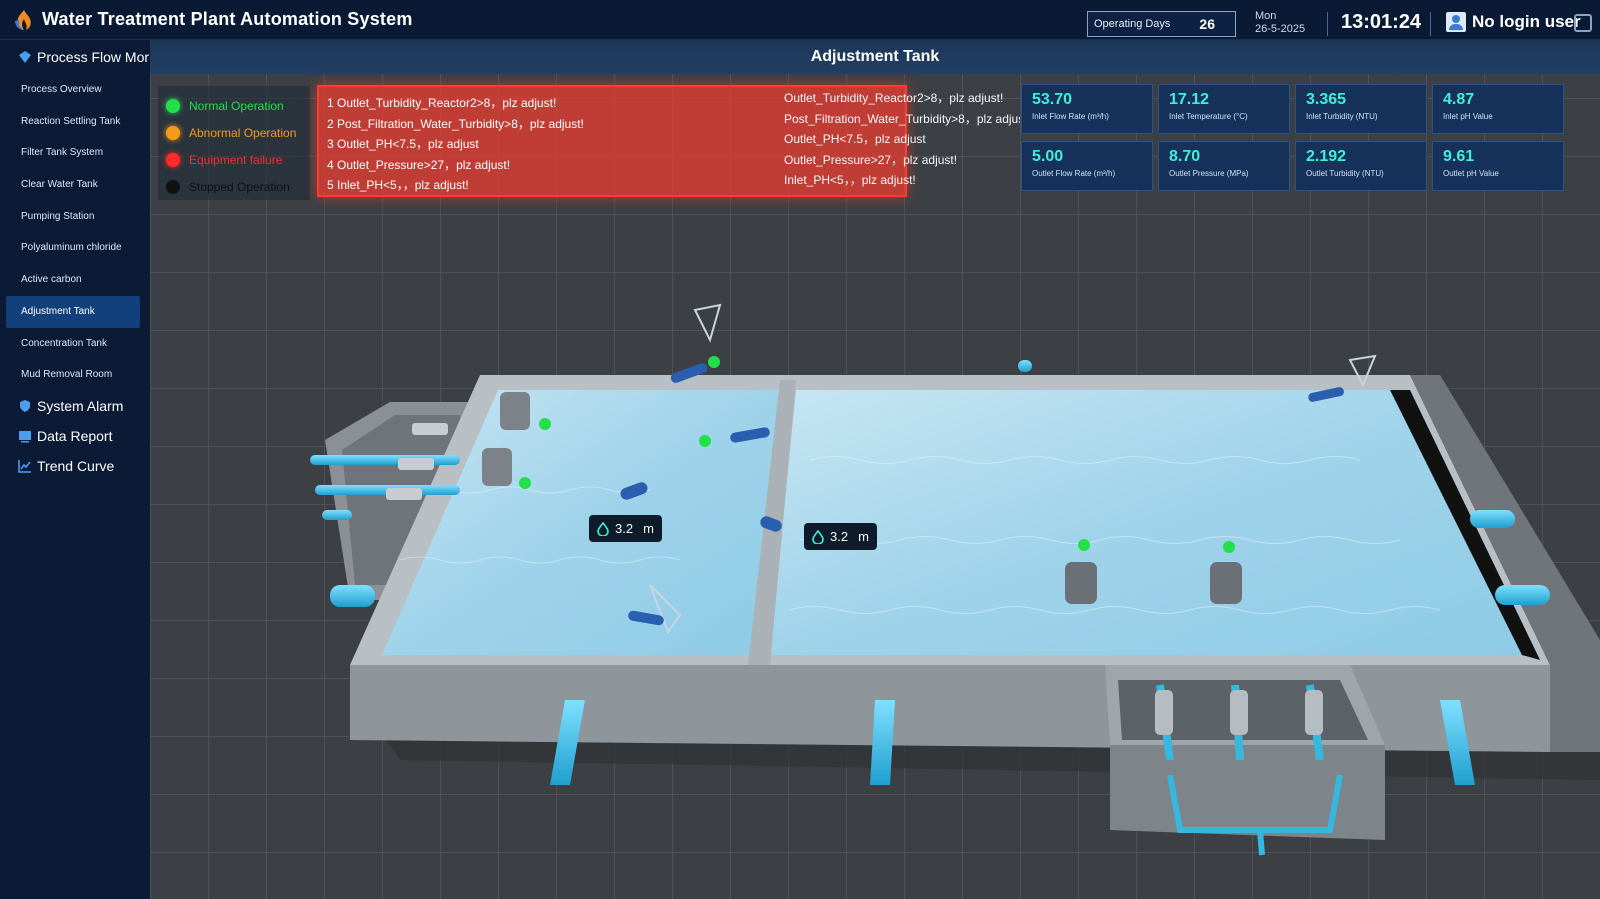 The height and width of the screenshot is (899, 1600). What do you see at coordinates (1224, 109) in the screenshot?
I see `metric-inlet-temperature: 17.12 Inlet Temperature (°C)` at bounding box center [1224, 109].